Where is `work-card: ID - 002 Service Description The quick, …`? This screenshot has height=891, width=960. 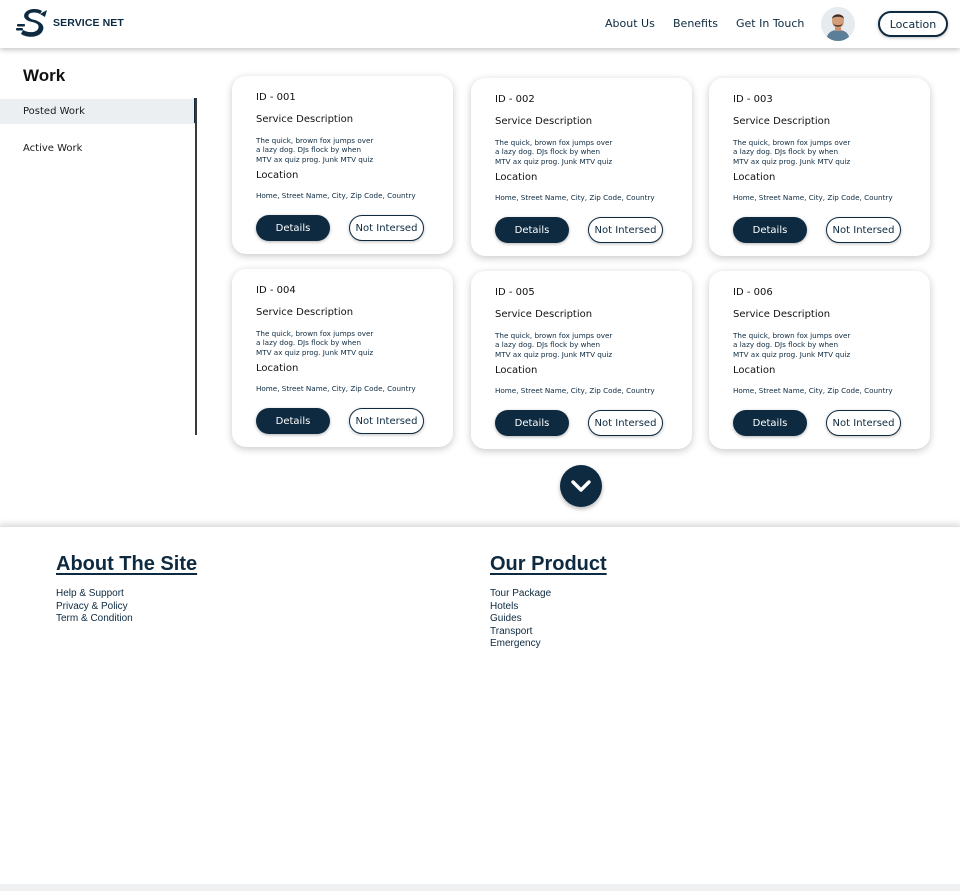
work-card: ID - 002 Service Description The quick, … is located at coordinates (581, 167).